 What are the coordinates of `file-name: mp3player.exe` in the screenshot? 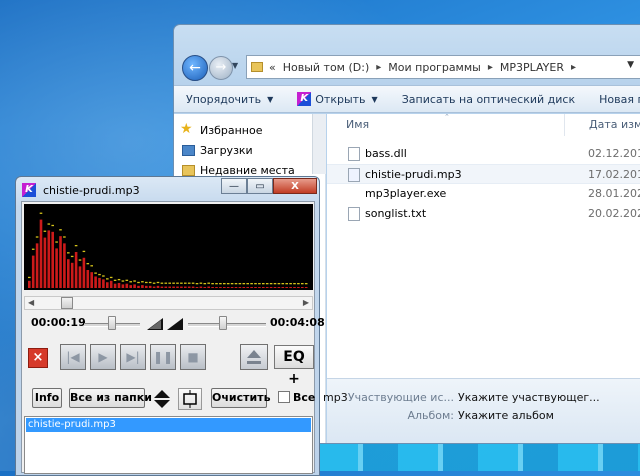 It's located at (406, 193).